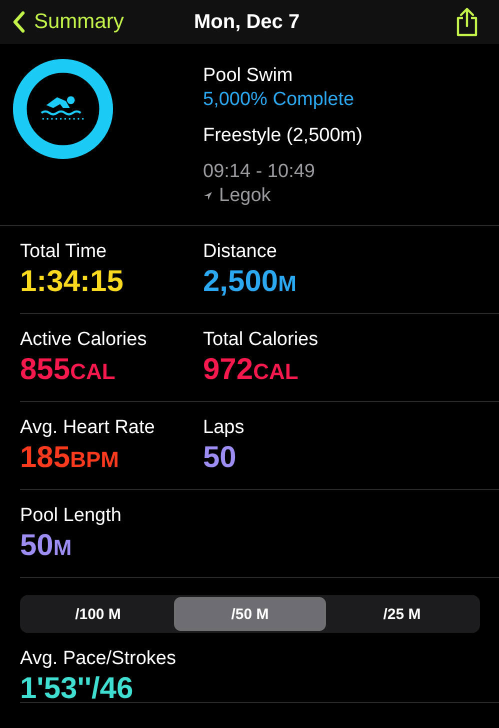  Describe the element at coordinates (251, 370) in the screenshot. I see `metric-value: 972CAL` at that location.